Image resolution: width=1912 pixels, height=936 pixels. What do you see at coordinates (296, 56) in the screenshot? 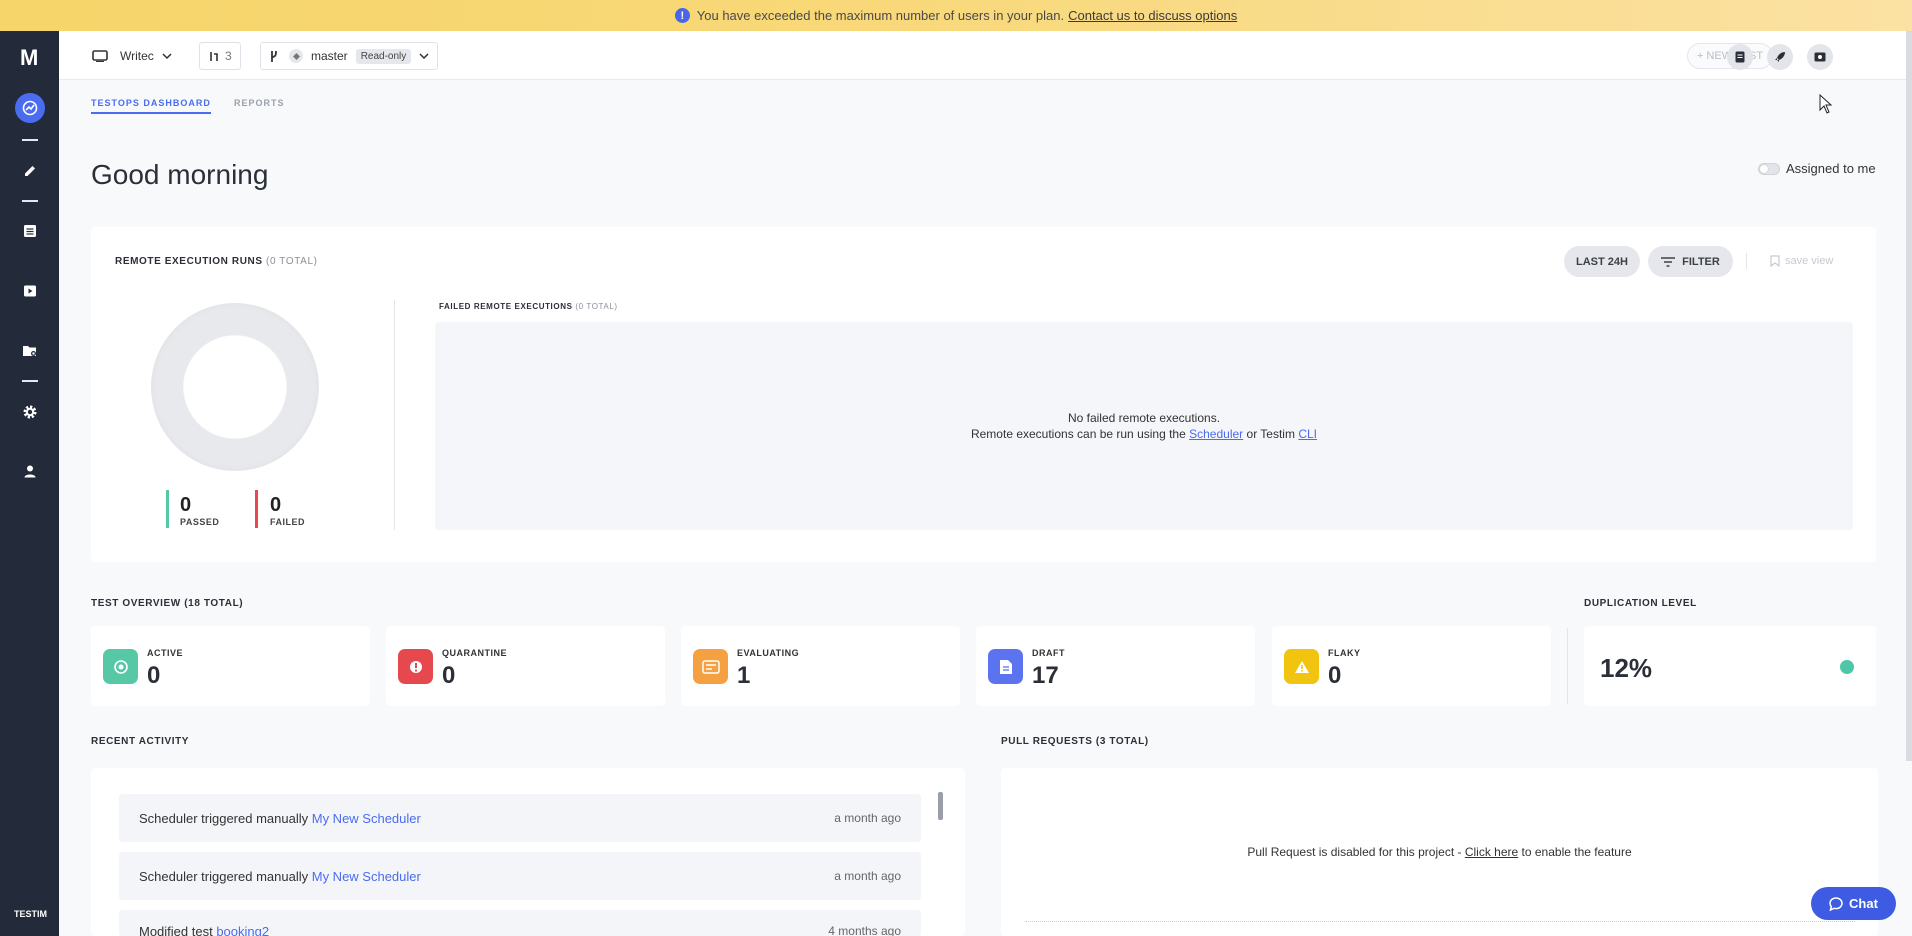
I see `pin-icon` at bounding box center [296, 56].